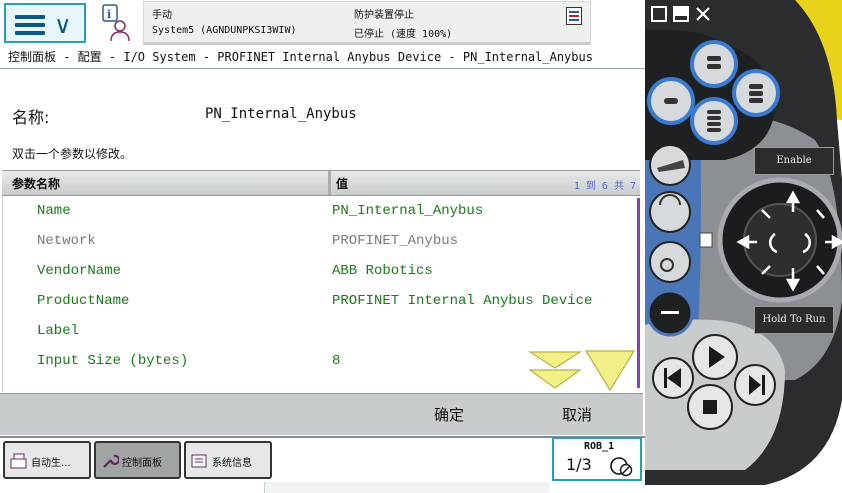  Describe the element at coordinates (319, 331) in the screenshot. I see `table-row: Label` at that location.